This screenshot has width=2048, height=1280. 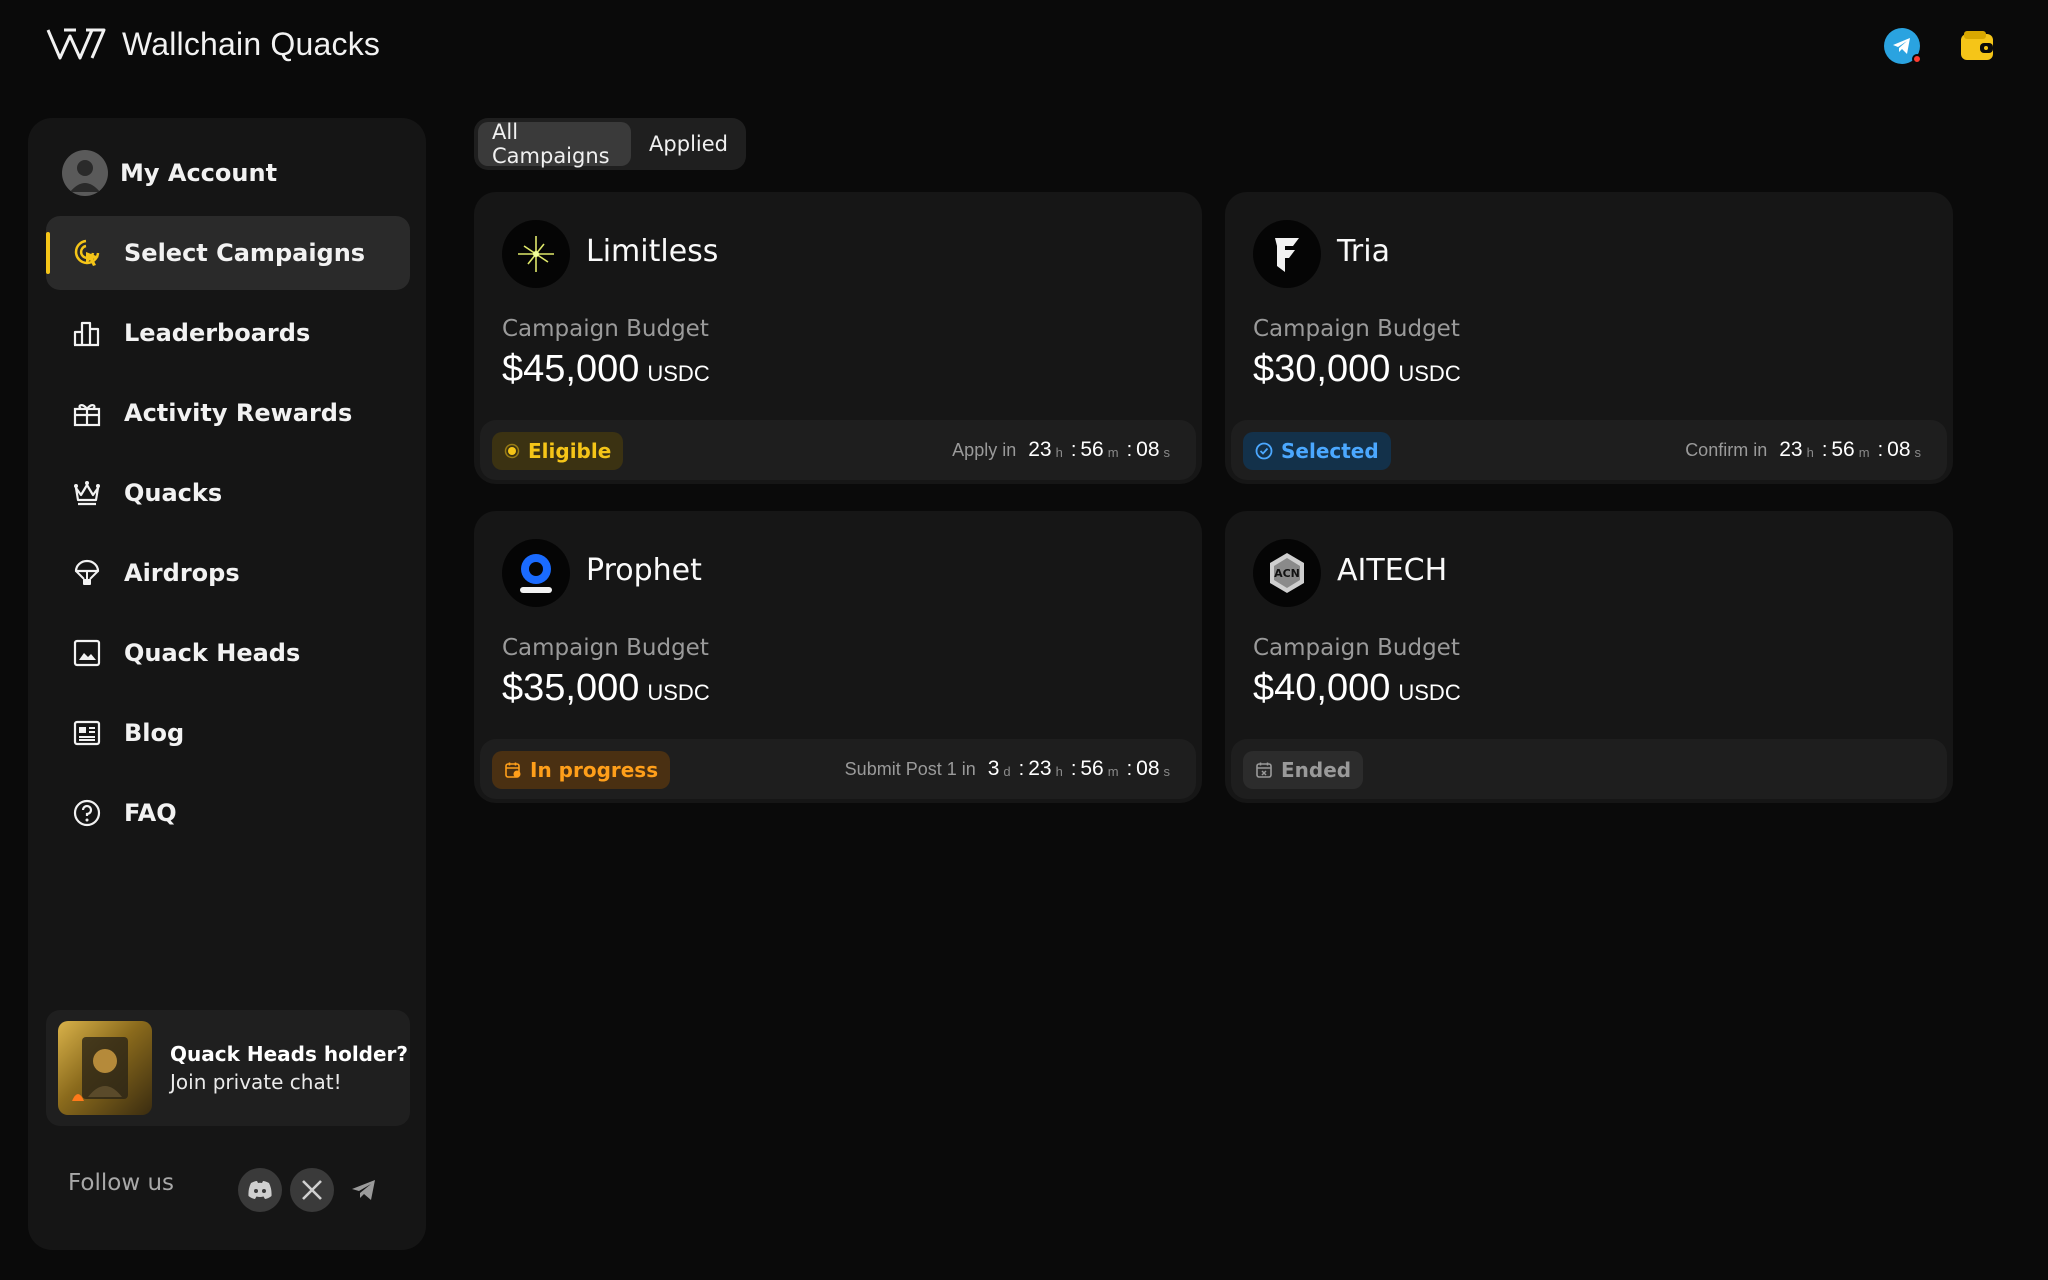 I want to click on sidebar-item-select-campaigns: Select Campaigns, so click(x=228, y=253).